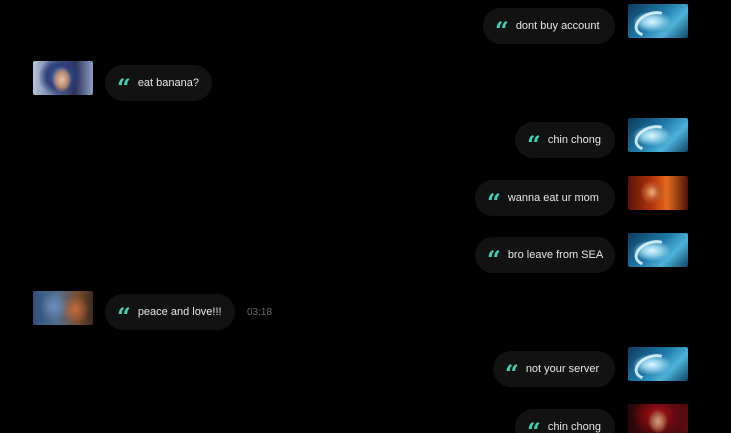 The image size is (731, 433). What do you see at coordinates (63, 308) in the screenshot?
I see `player-avatar-duo-heroes` at bounding box center [63, 308].